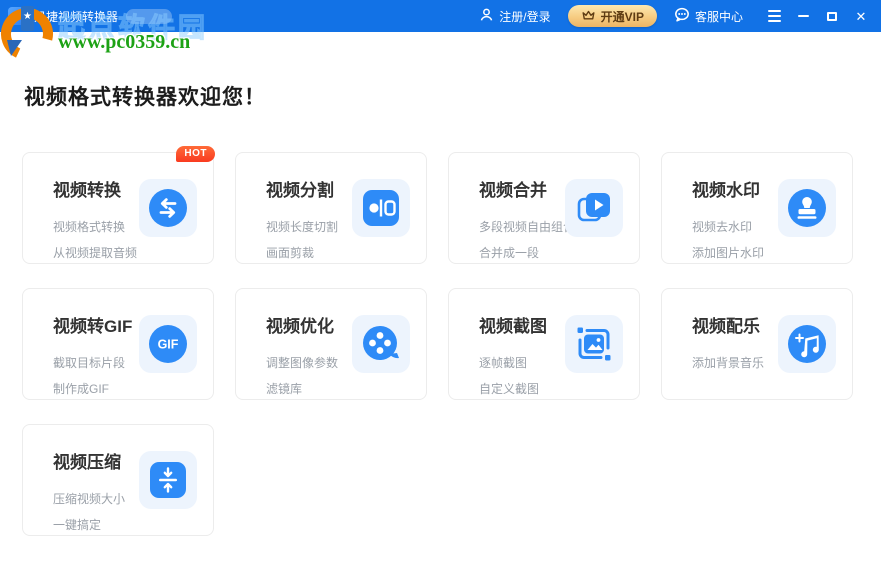 The width and height of the screenshot is (881, 572). What do you see at coordinates (544, 344) in the screenshot?
I see `card-video-screenshot: 视频截图 逐帧截图 自定义截图` at bounding box center [544, 344].